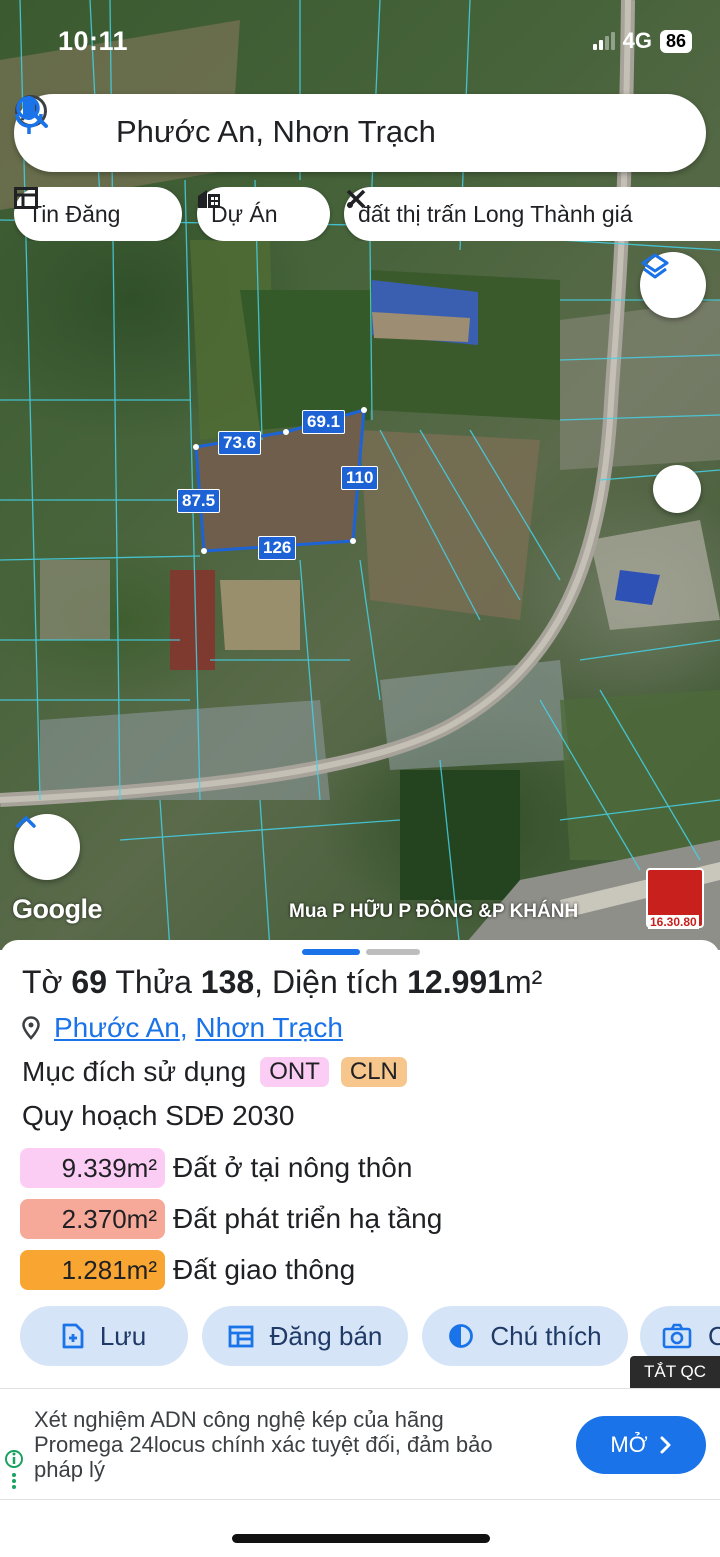 The image size is (720, 1557). What do you see at coordinates (153, 982) in the screenshot?
I see `lot-prefix: Thửa` at bounding box center [153, 982].